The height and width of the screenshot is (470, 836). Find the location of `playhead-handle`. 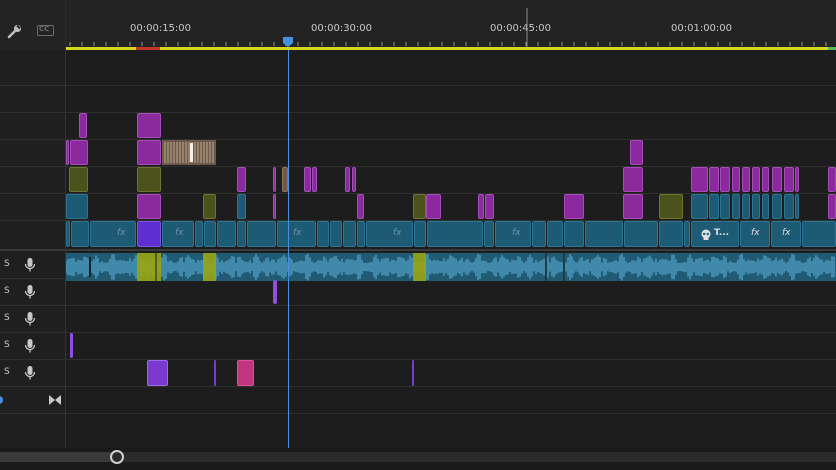

playhead-handle is located at coordinates (288, 42).